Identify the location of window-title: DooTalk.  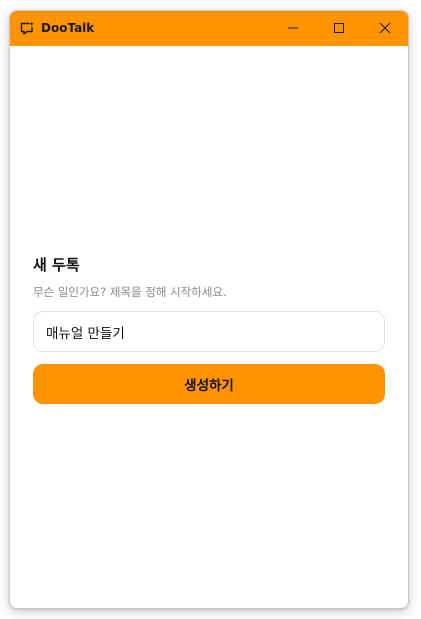
(68, 28).